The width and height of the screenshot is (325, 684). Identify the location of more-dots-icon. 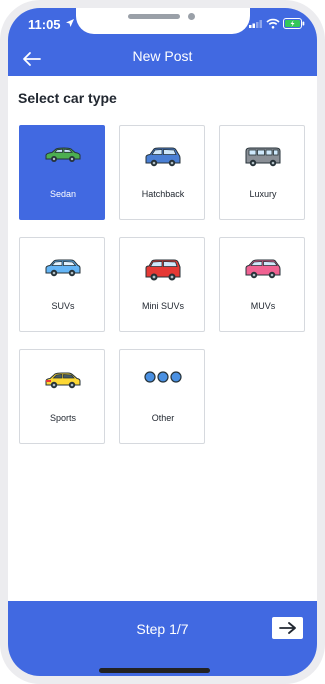
(163, 377).